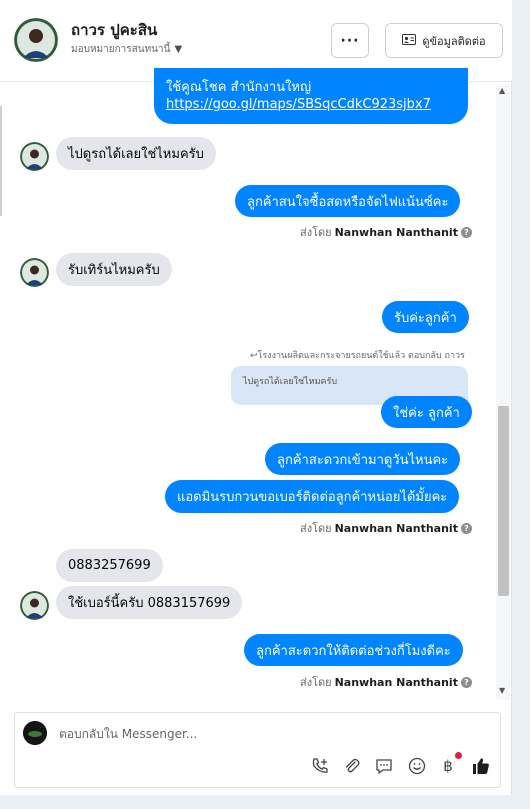 The width and height of the screenshot is (530, 809). What do you see at coordinates (178, 49) in the screenshot?
I see `dropdown-caret-icon: ▼` at bounding box center [178, 49].